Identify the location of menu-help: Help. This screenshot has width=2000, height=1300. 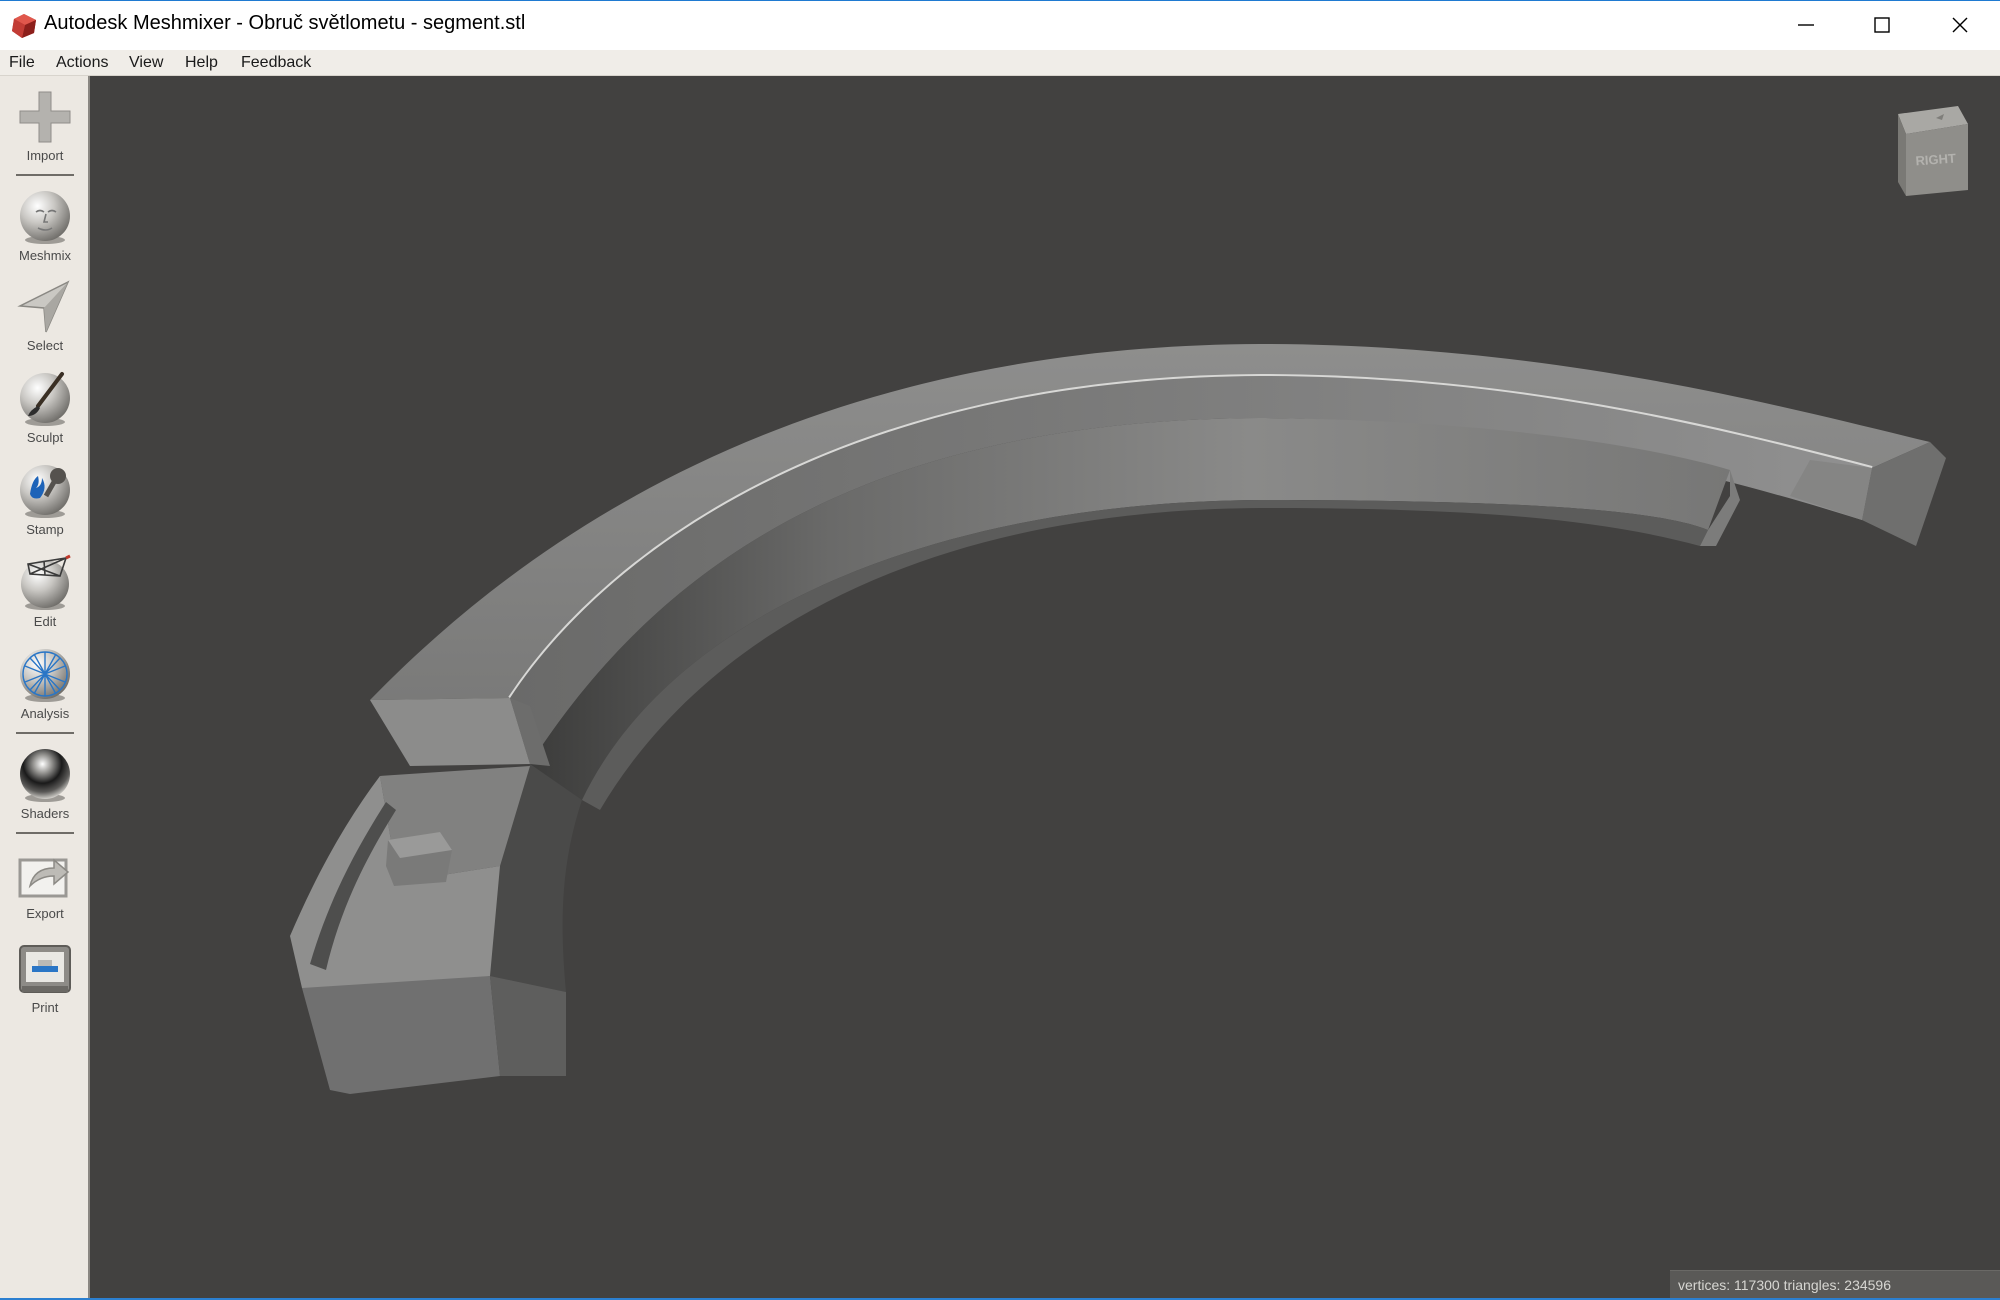
(201, 63).